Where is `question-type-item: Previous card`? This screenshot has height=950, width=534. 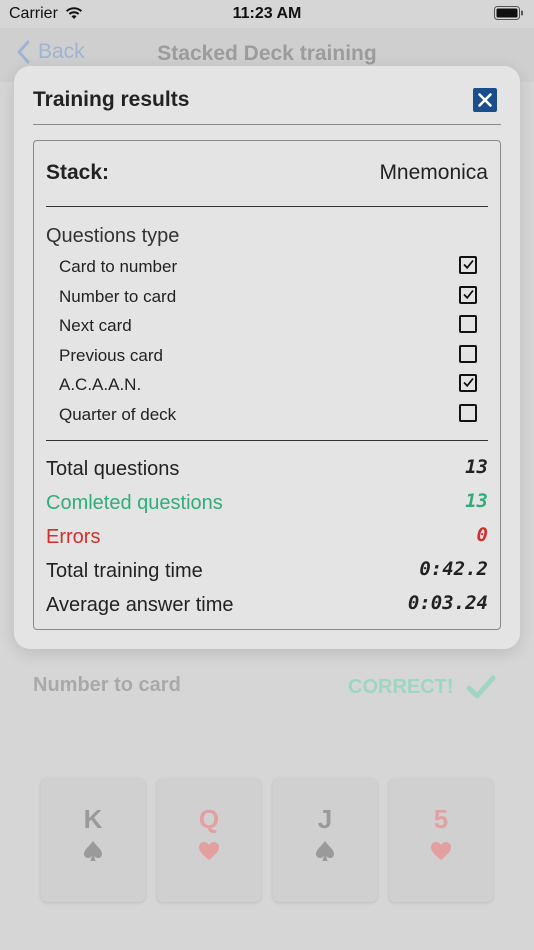
question-type-item: Previous card is located at coordinates (268, 356).